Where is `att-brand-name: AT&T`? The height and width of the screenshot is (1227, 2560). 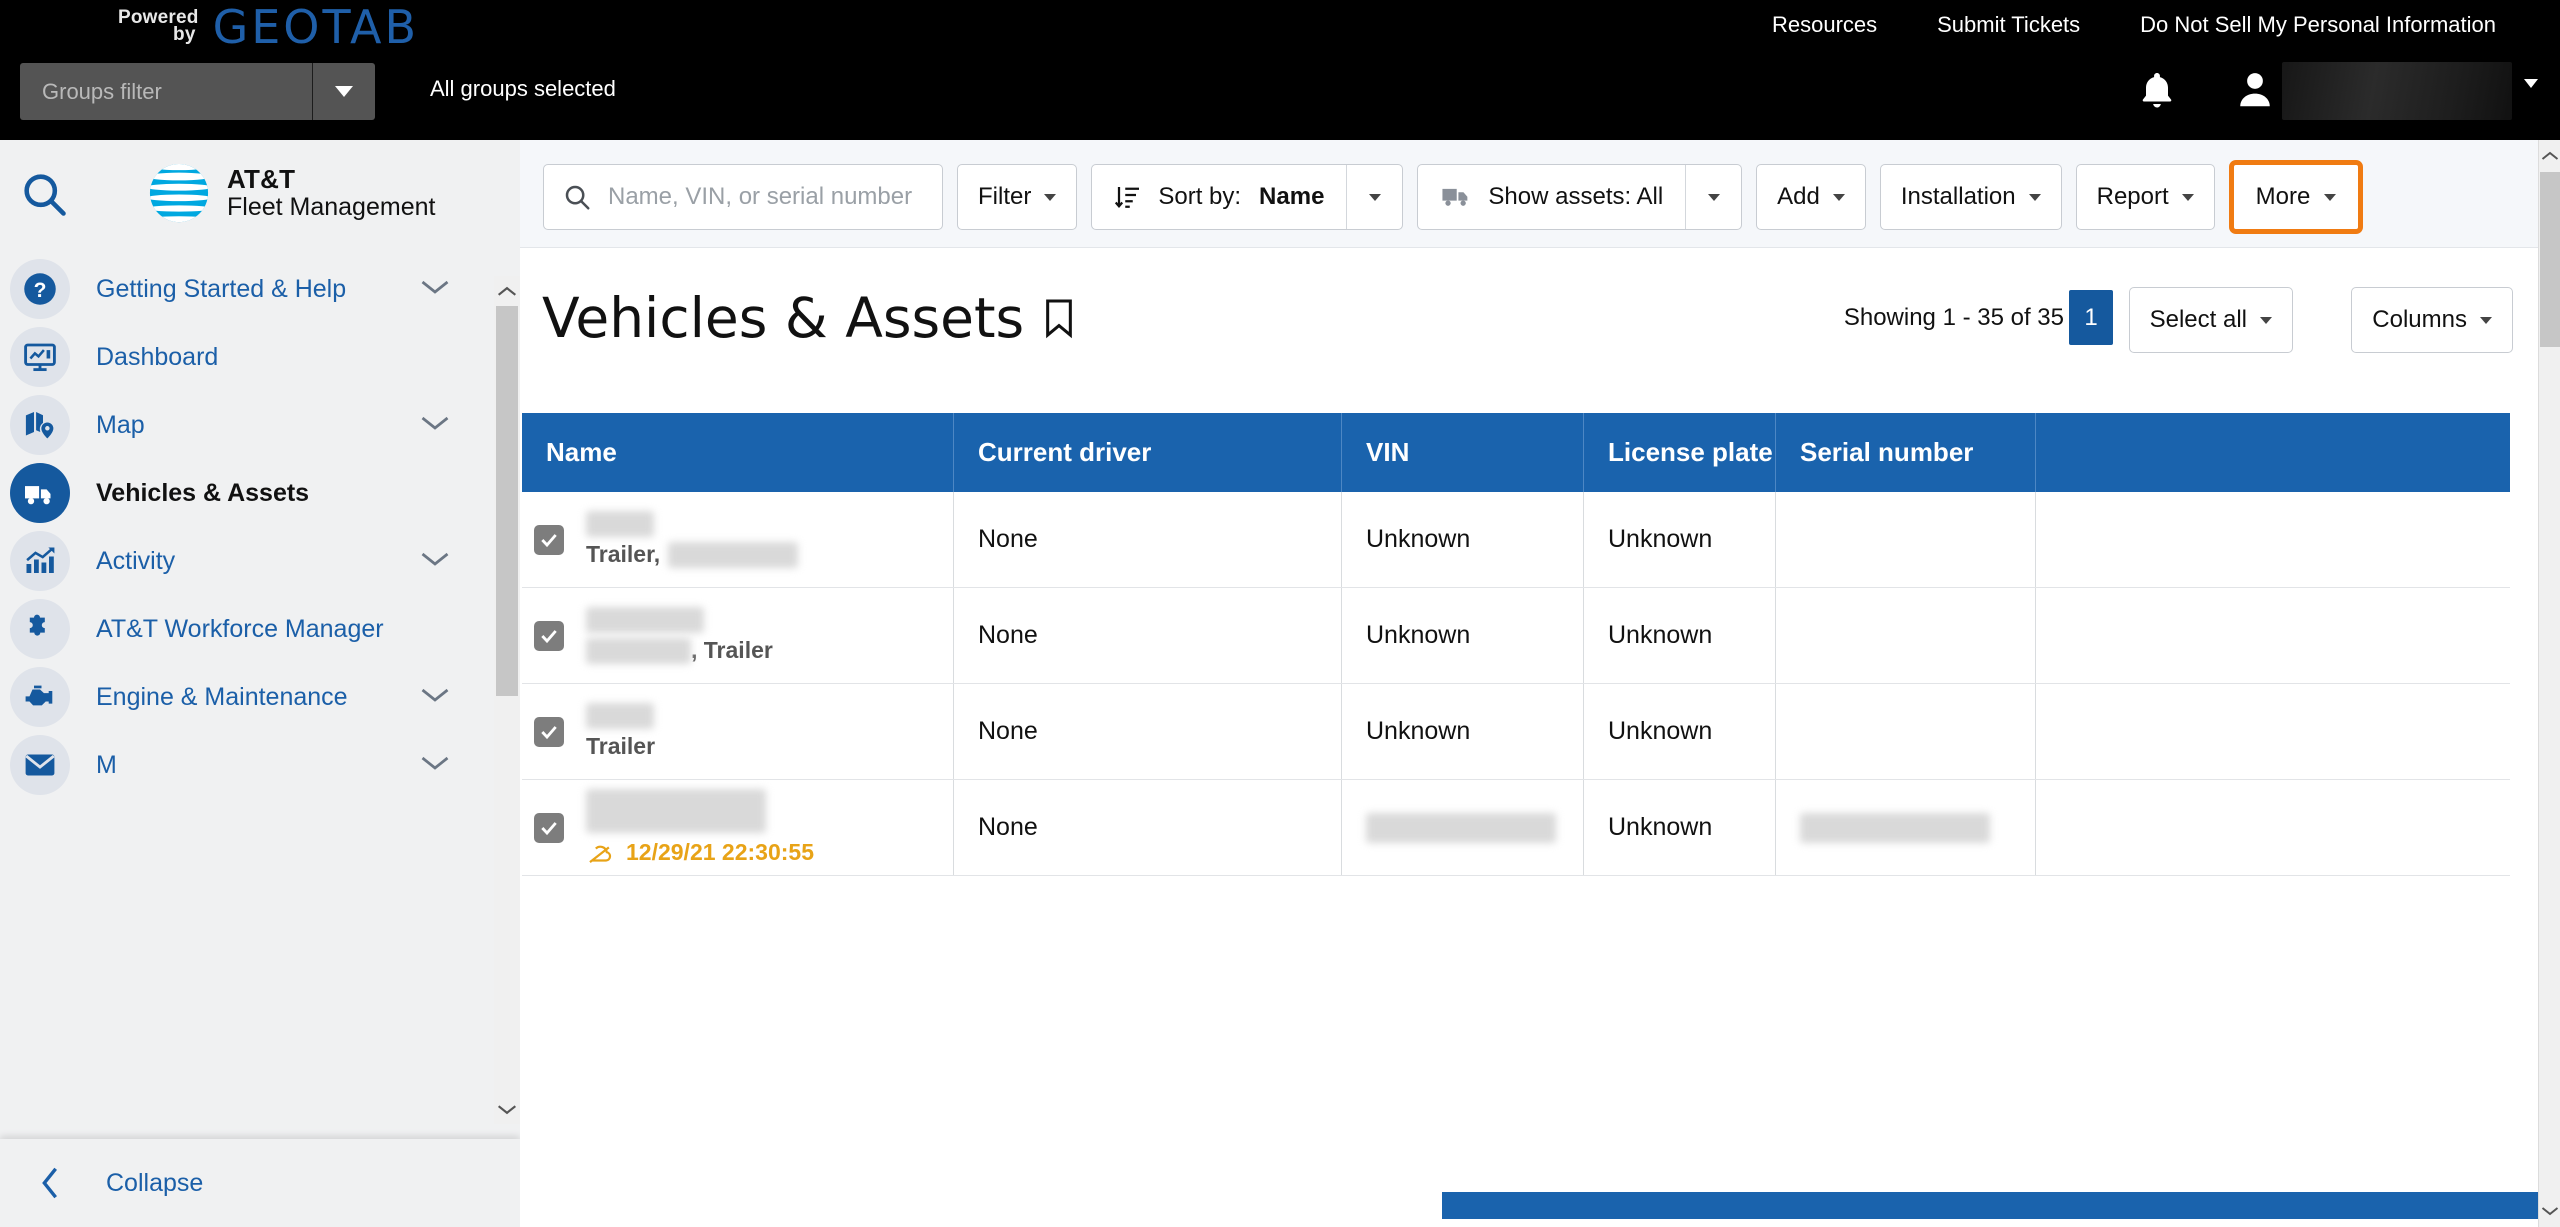
att-brand-name: AT&T is located at coordinates (261, 178).